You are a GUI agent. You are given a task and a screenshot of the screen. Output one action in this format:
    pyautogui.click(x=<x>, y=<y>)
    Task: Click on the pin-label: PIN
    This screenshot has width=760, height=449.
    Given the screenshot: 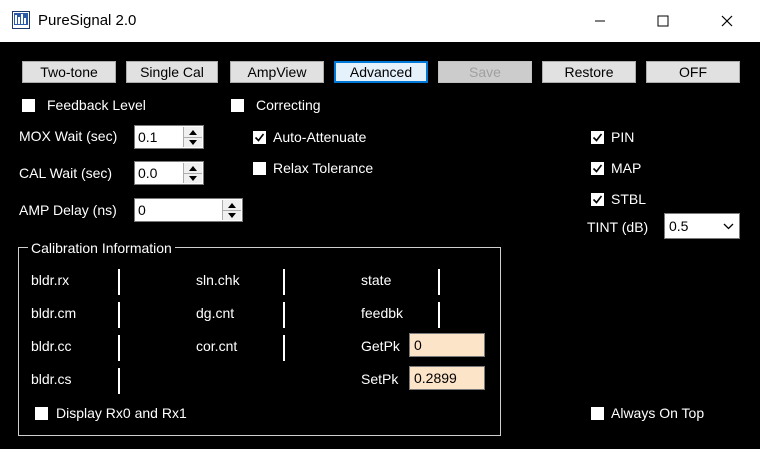 What is the action you would take?
    pyautogui.click(x=623, y=137)
    